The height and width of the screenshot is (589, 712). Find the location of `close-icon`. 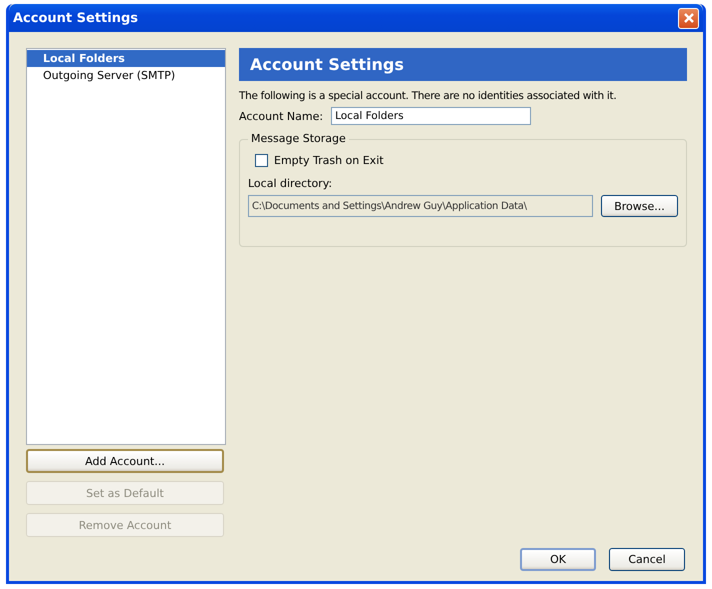

close-icon is located at coordinates (688, 18).